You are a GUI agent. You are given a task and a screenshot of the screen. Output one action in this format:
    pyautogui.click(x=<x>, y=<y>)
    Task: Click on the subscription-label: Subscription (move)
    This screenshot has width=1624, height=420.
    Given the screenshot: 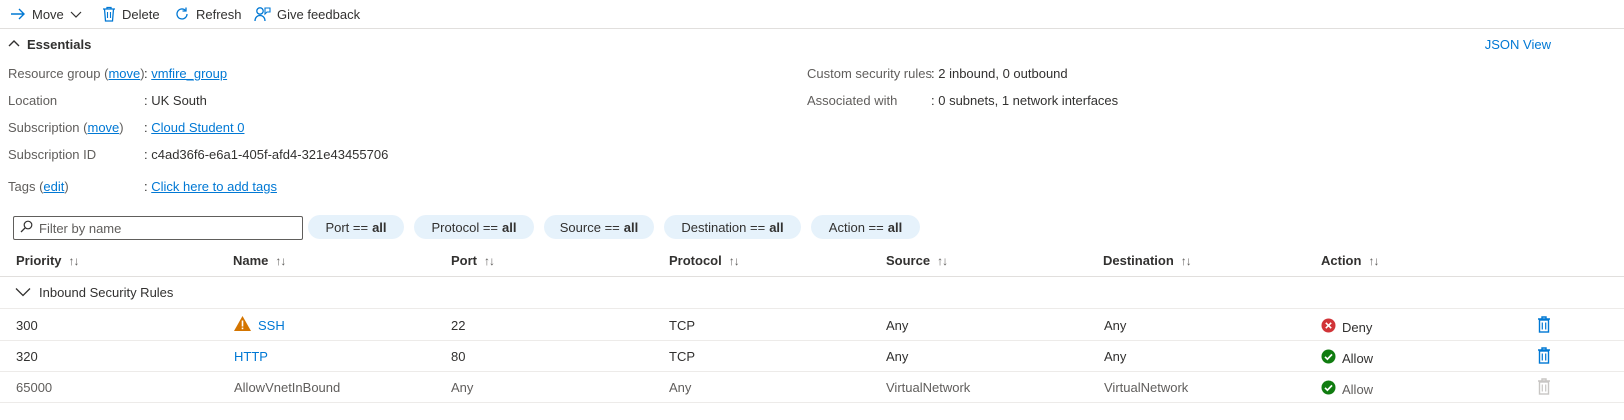 What is the action you would take?
    pyautogui.click(x=66, y=127)
    